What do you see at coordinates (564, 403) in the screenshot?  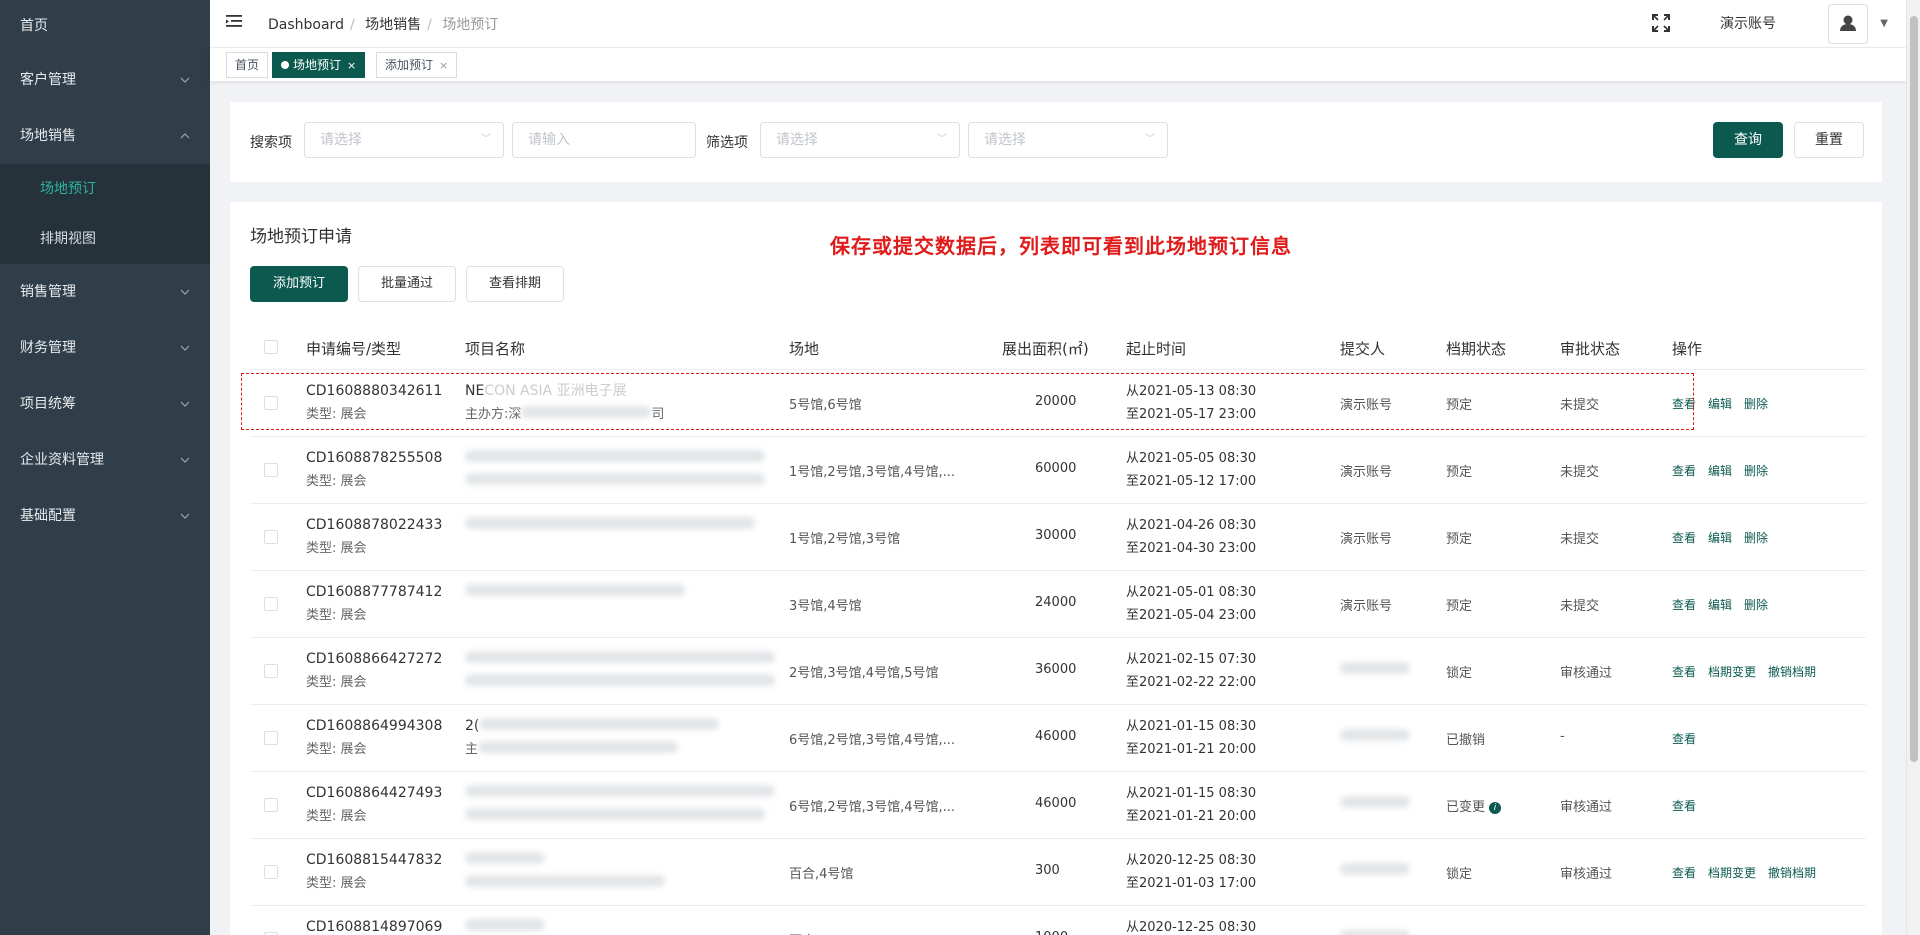 I see `project-name-cell: NECON ASIA 亚洲电子展 主办方:深 司` at bounding box center [564, 403].